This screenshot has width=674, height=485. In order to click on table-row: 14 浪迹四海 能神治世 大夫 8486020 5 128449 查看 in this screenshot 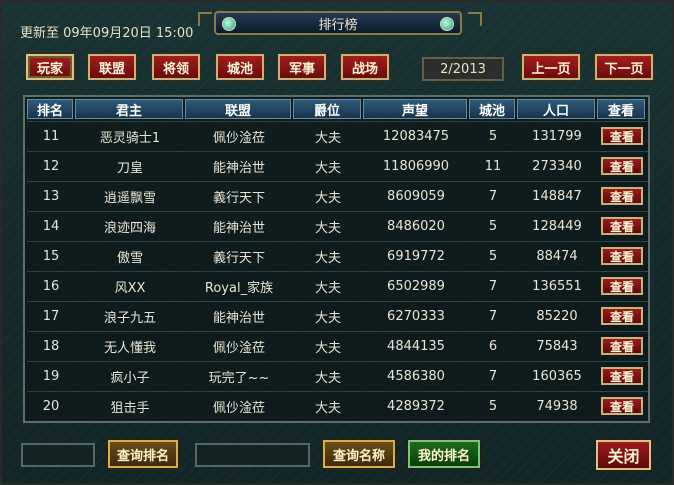, I will do `click(337, 225)`.